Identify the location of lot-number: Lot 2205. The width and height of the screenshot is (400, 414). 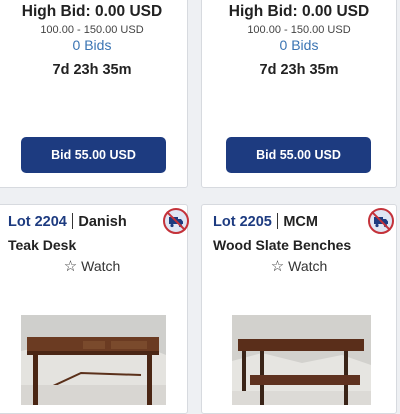
(242, 222).